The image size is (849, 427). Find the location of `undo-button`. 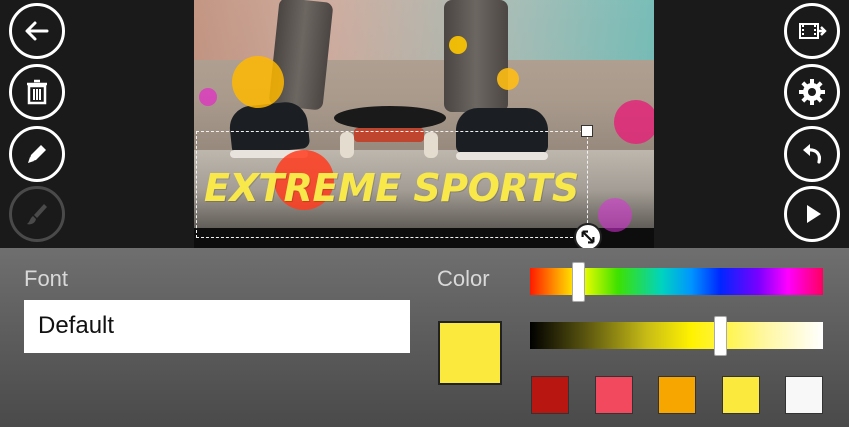

undo-button is located at coordinates (812, 154).